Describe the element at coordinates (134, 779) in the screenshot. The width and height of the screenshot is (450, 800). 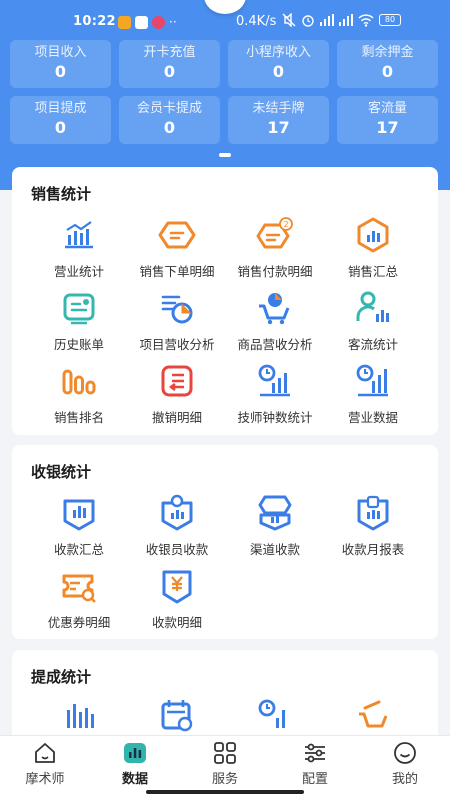
I see `tab-label: 数据` at that location.